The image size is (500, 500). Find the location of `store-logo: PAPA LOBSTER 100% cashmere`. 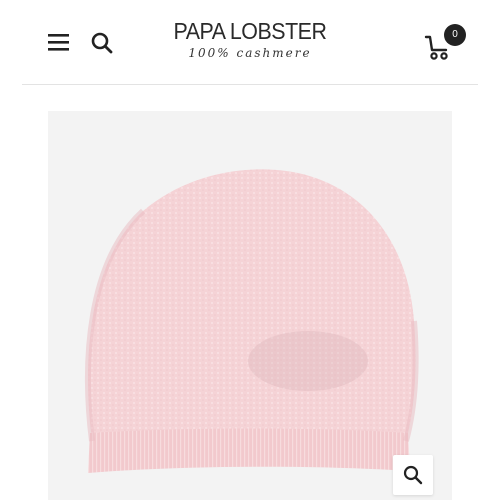

store-logo: PAPA LOBSTER 100% cashmere is located at coordinates (250, 39).